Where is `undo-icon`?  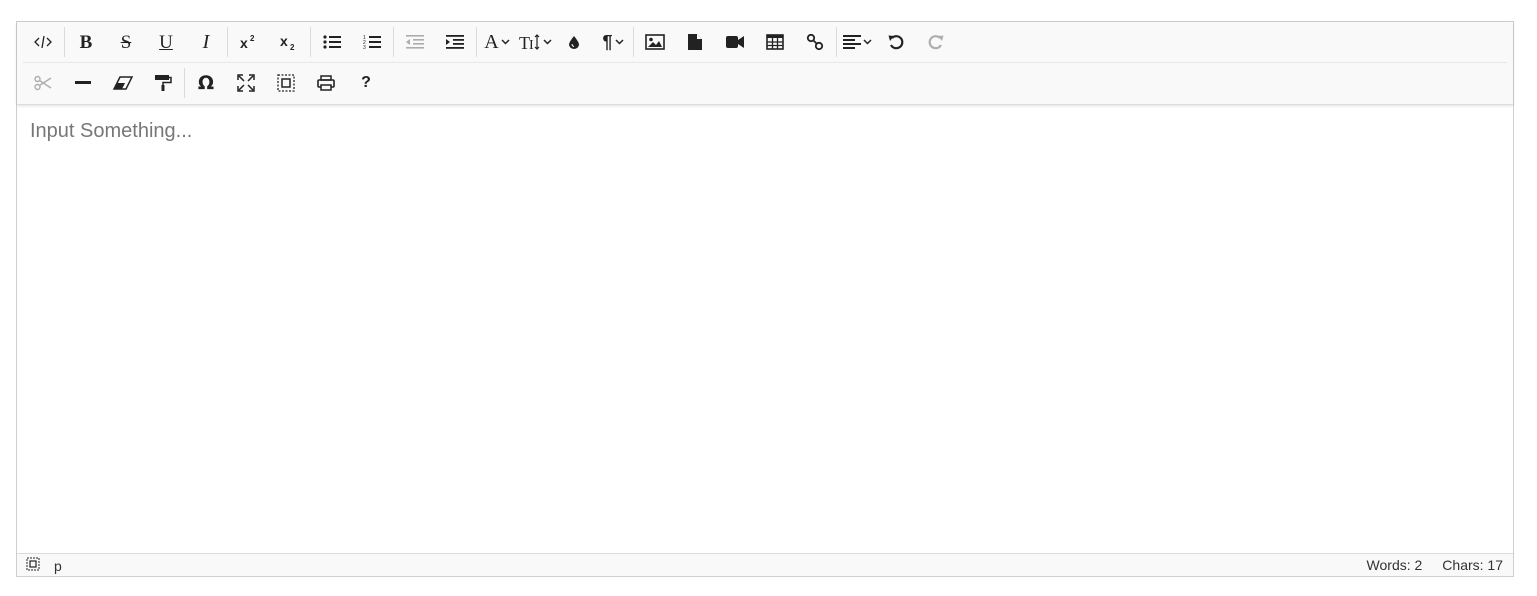 undo-icon is located at coordinates (896, 42).